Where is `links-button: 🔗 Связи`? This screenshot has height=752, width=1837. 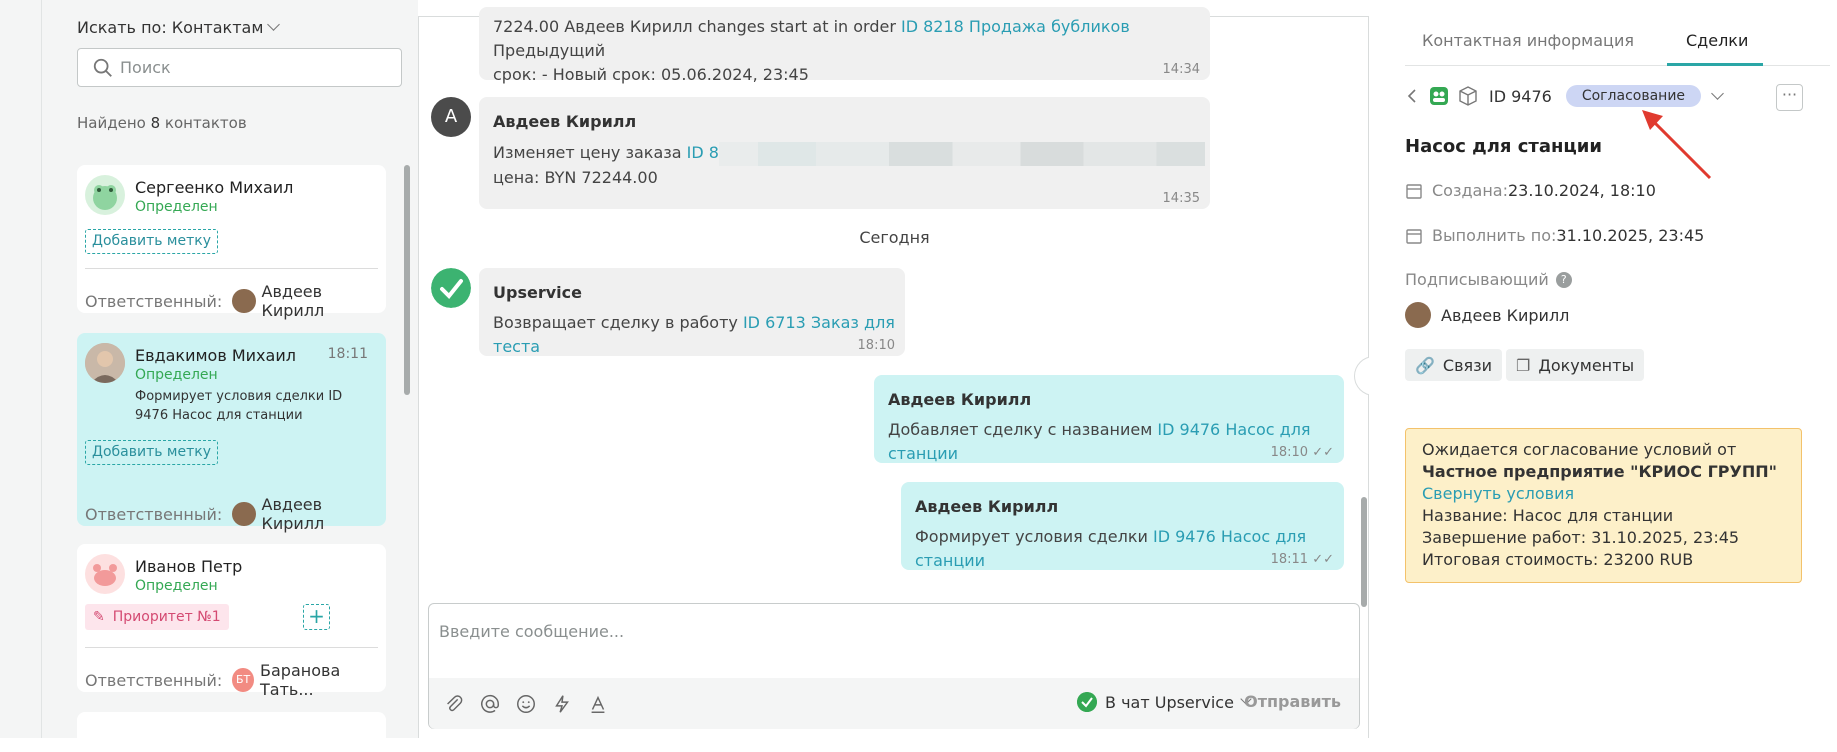 links-button: 🔗 Связи is located at coordinates (1454, 365).